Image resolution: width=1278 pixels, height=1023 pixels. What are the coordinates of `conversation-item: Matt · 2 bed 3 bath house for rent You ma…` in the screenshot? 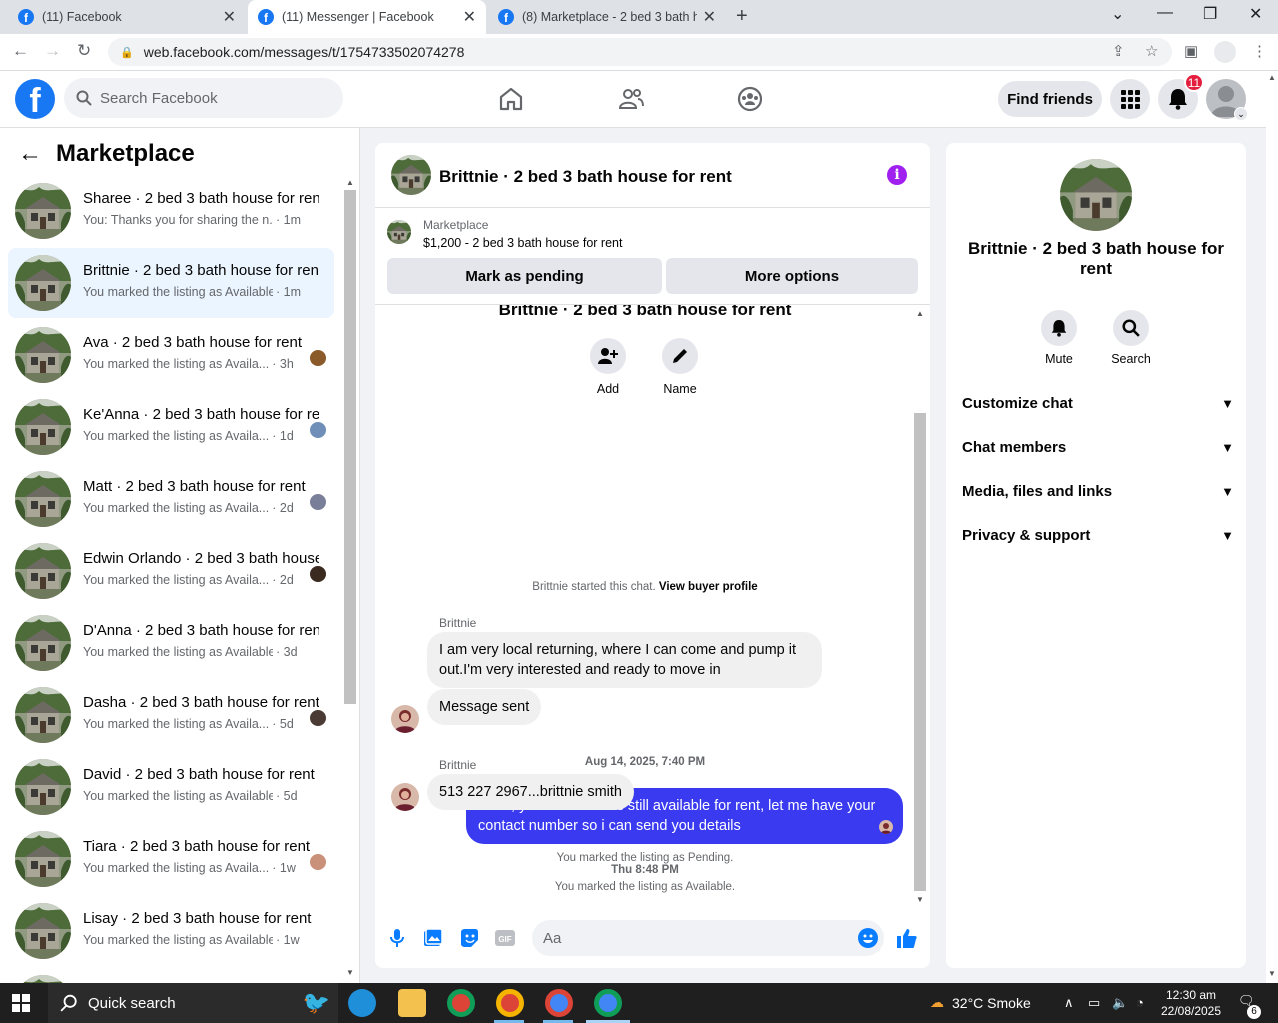 It's located at (171, 499).